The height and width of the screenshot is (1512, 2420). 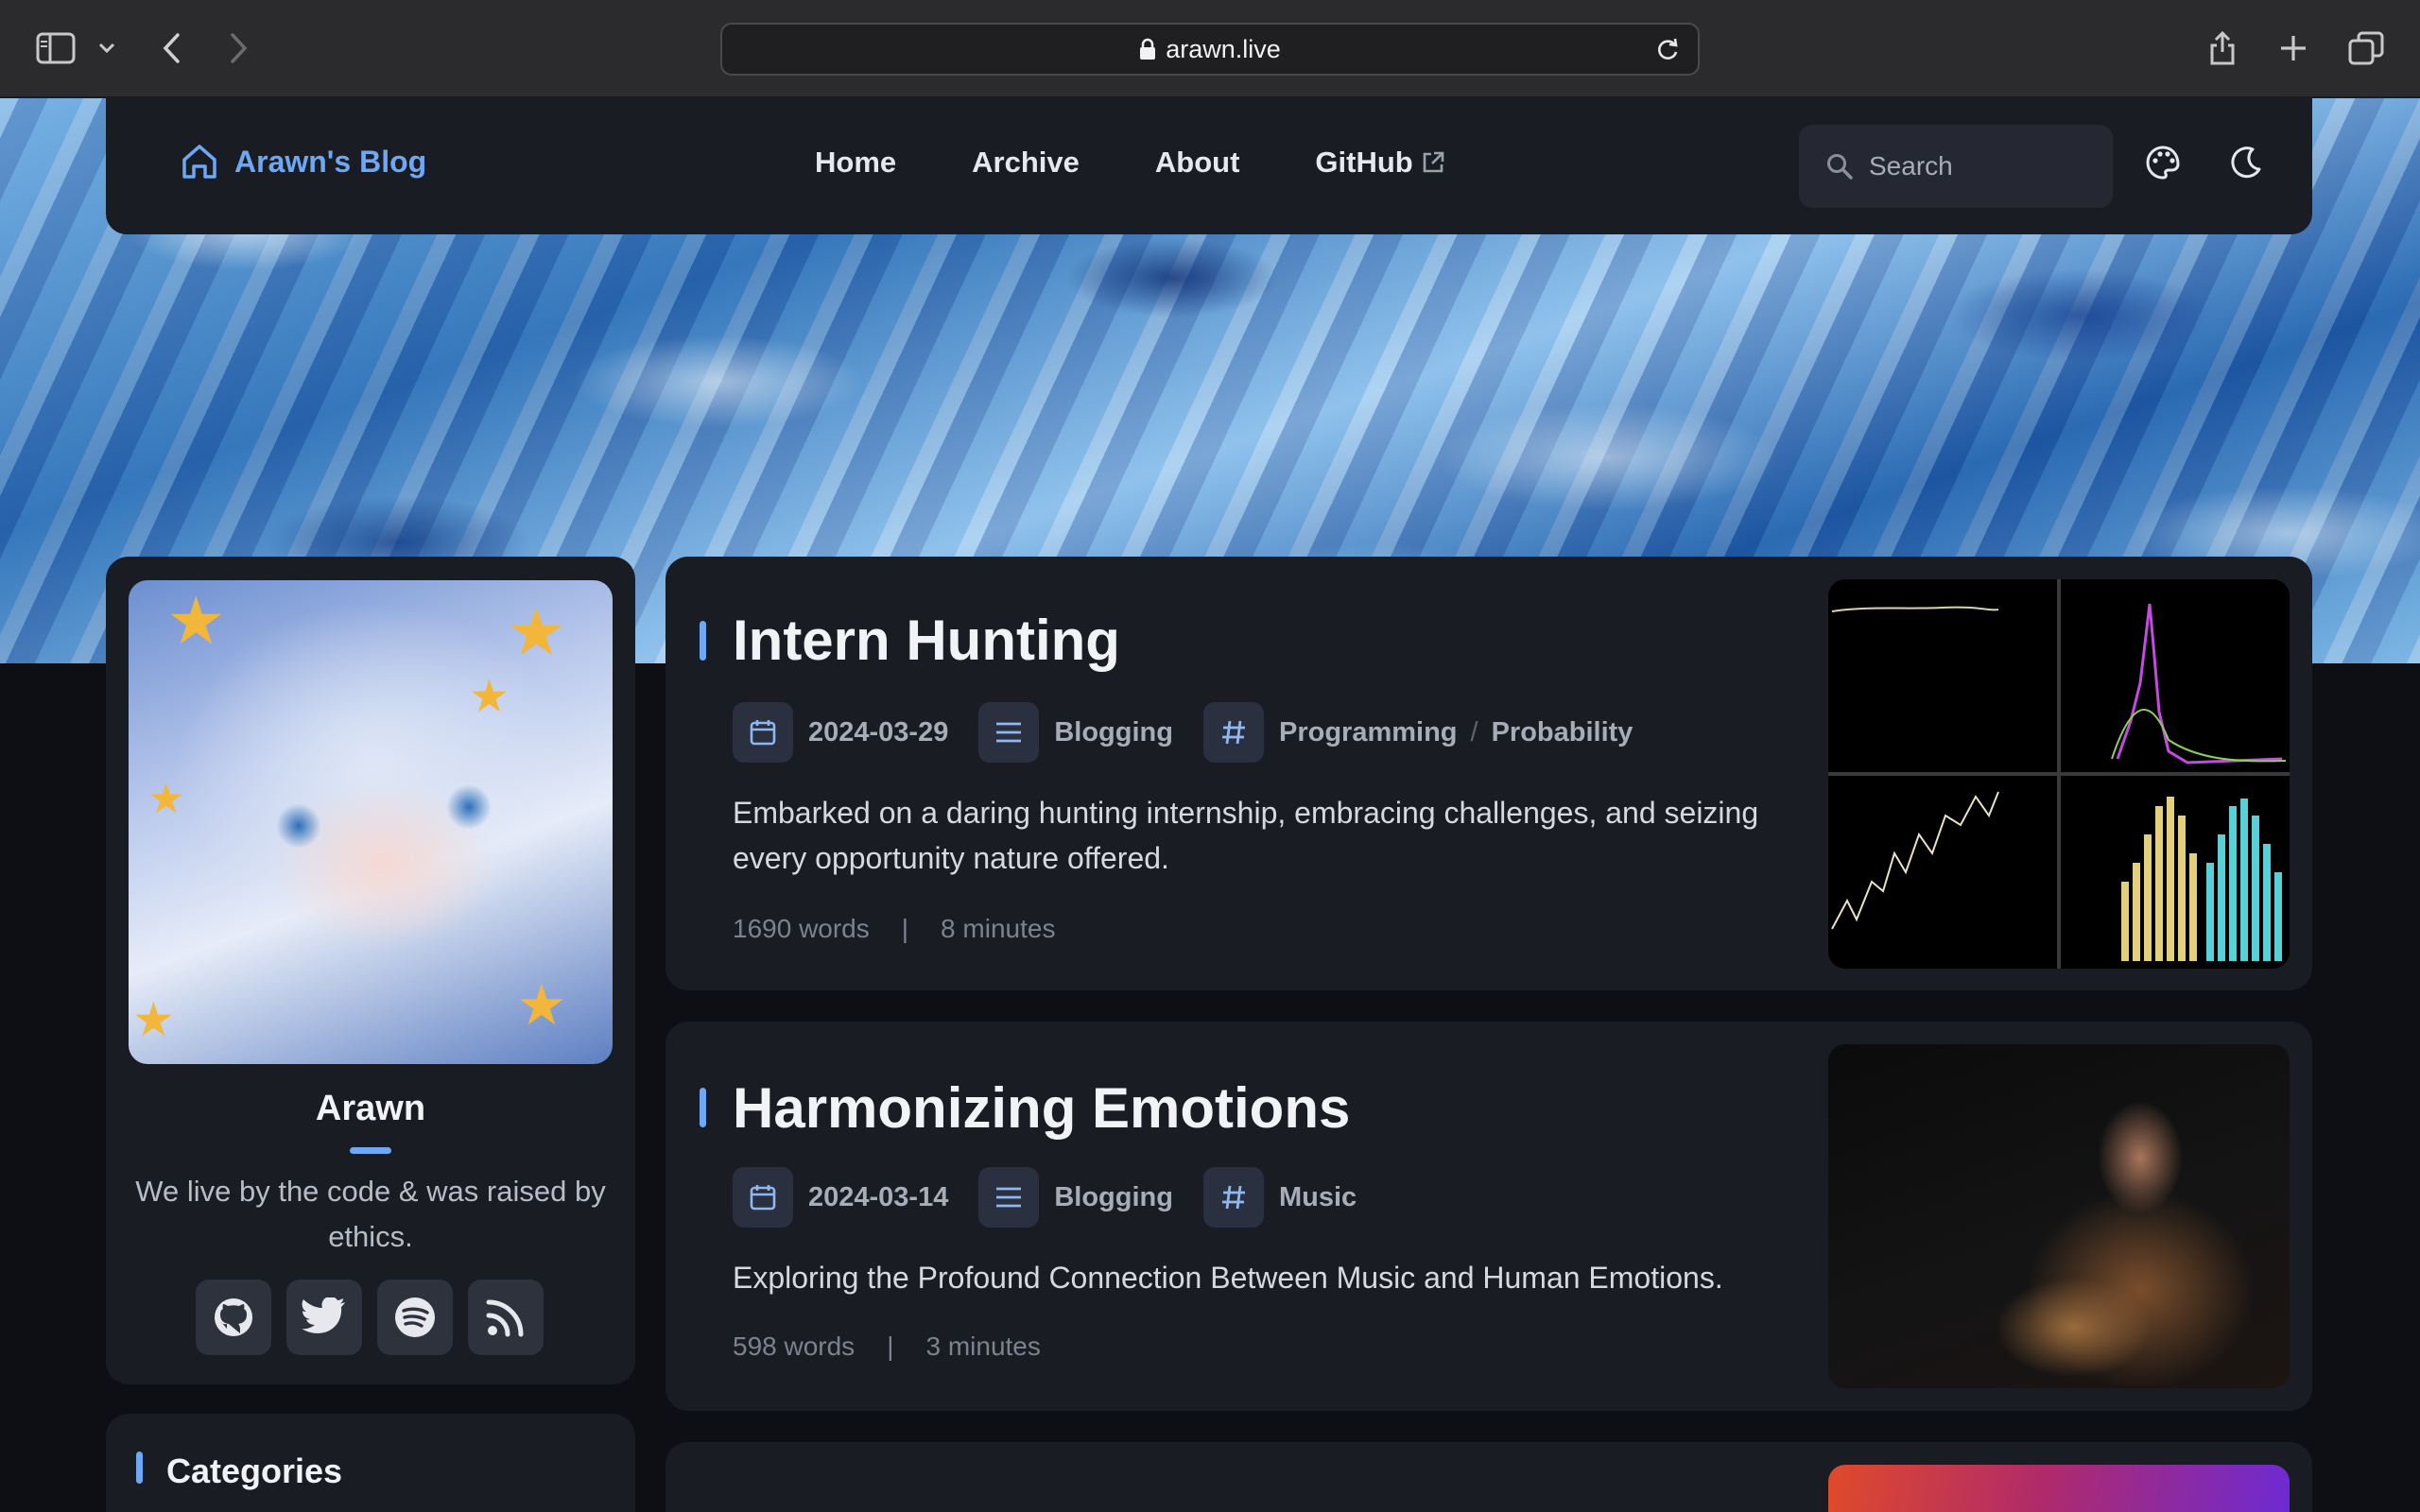 I want to click on categories-title: Categories, so click(x=254, y=1471).